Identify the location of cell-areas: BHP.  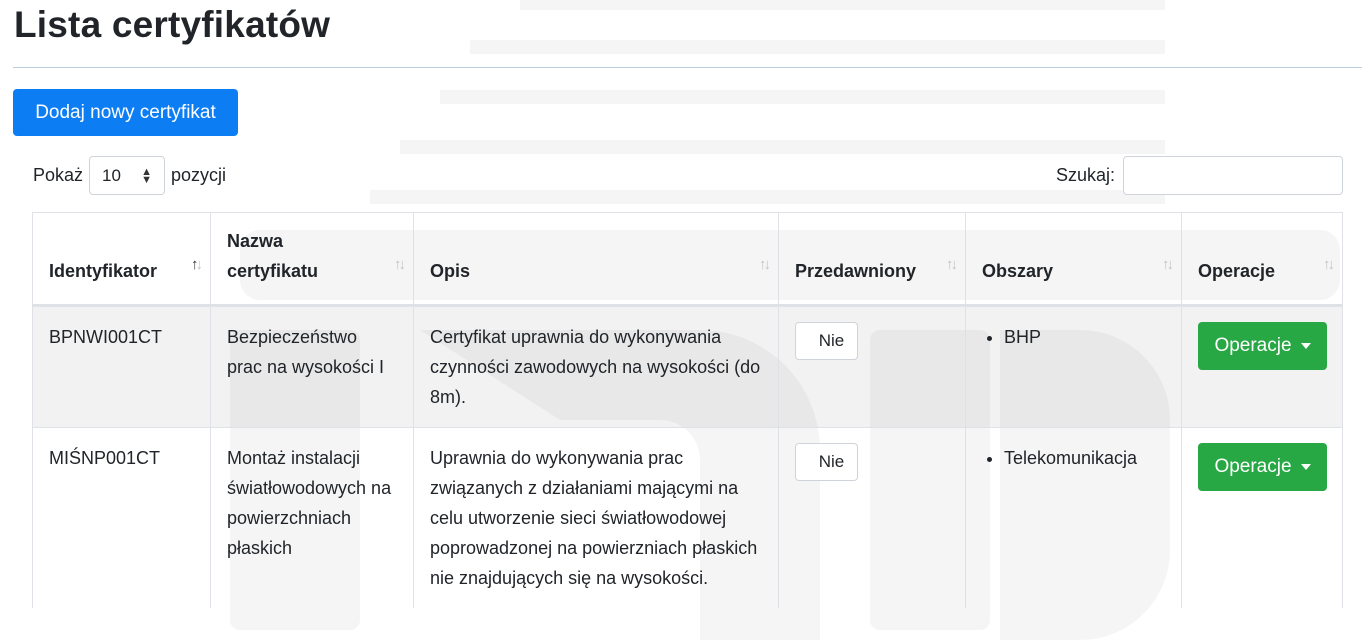
(1073, 366).